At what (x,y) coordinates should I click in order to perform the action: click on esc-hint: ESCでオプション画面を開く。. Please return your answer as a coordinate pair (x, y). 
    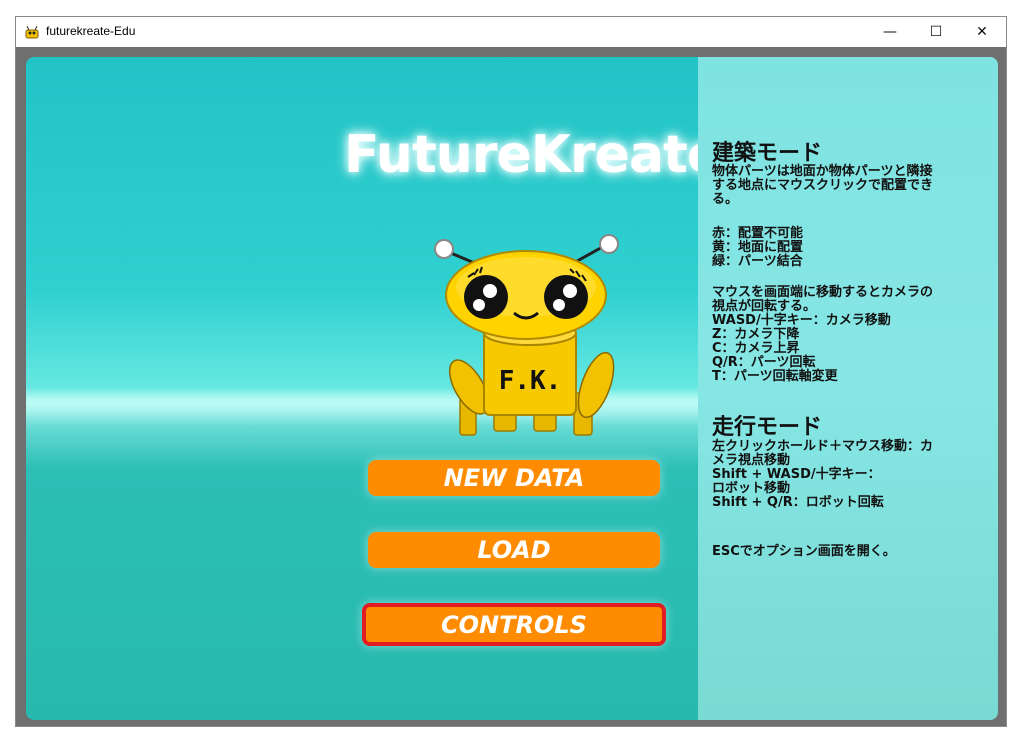
    Looking at the image, I should click on (804, 551).